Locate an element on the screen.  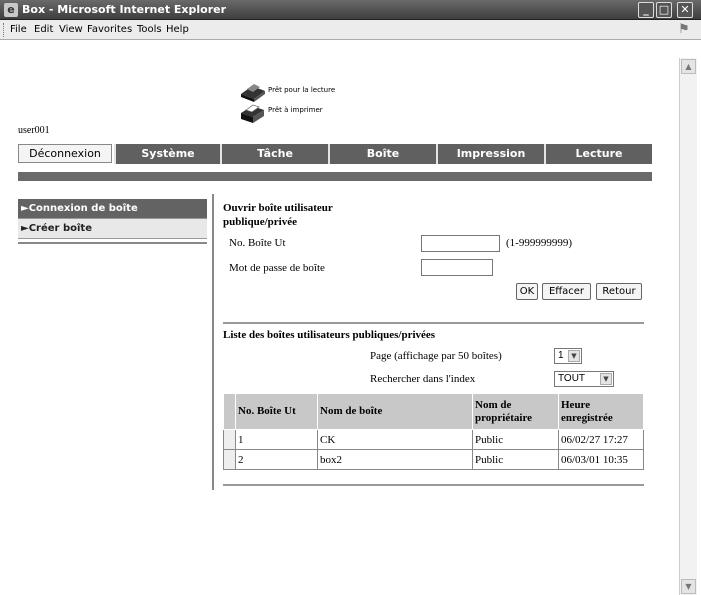
ie-logo-icon: e is located at coordinates (11, 10).